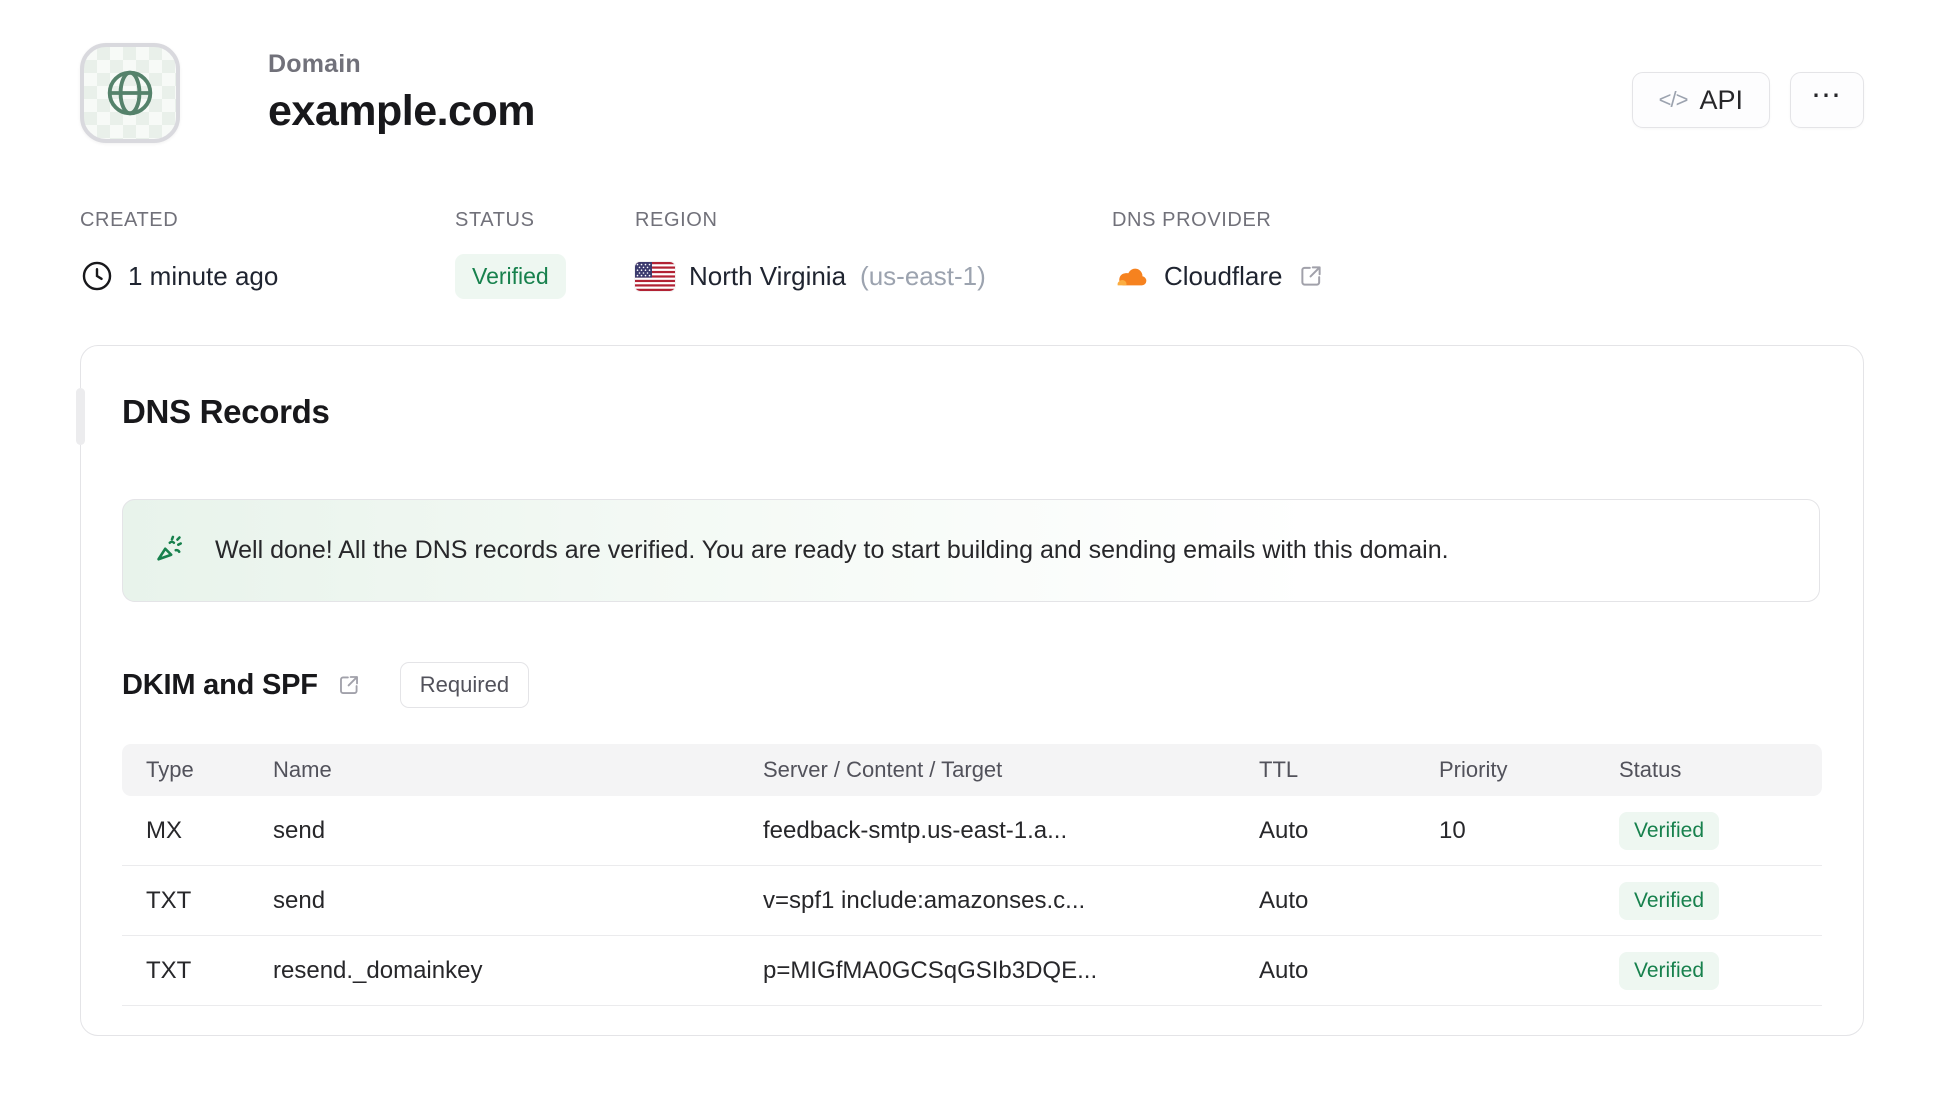  I want to click on api-button-label: API, so click(1721, 99).